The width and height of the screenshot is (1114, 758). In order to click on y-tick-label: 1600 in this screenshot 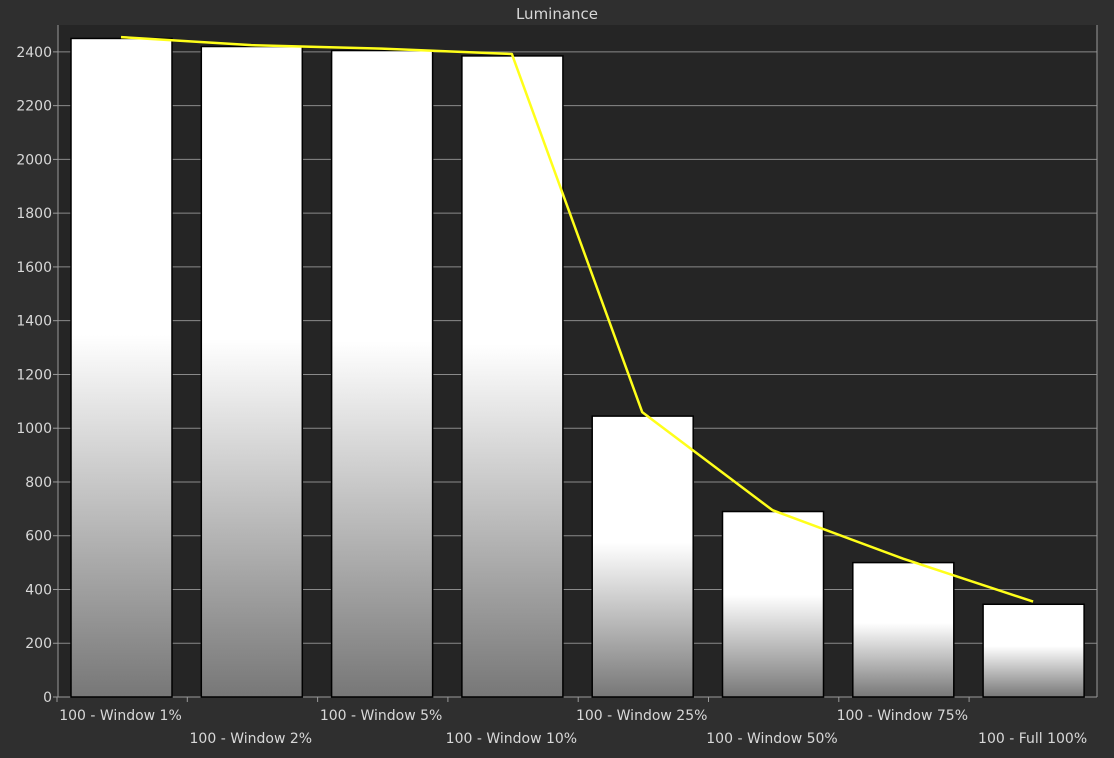, I will do `click(34, 268)`.